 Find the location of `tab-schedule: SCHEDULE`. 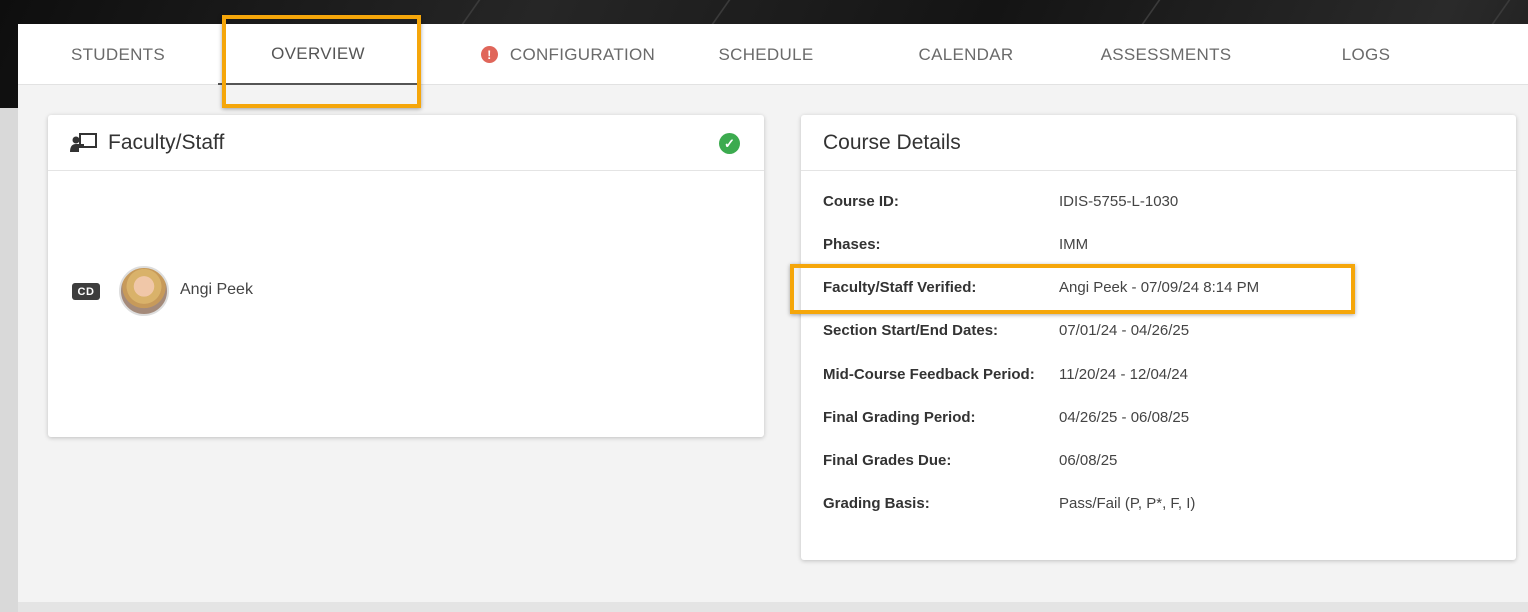

tab-schedule: SCHEDULE is located at coordinates (766, 54).